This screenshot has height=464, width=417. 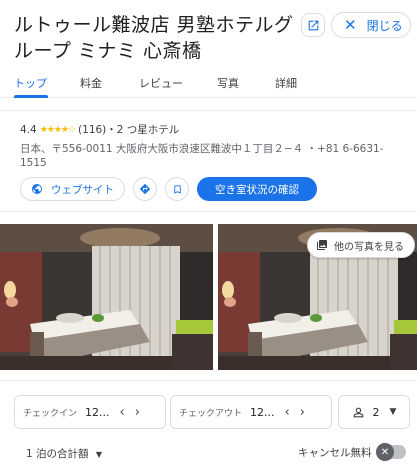 I want to click on active-tab-indicator, so click(x=31, y=96).